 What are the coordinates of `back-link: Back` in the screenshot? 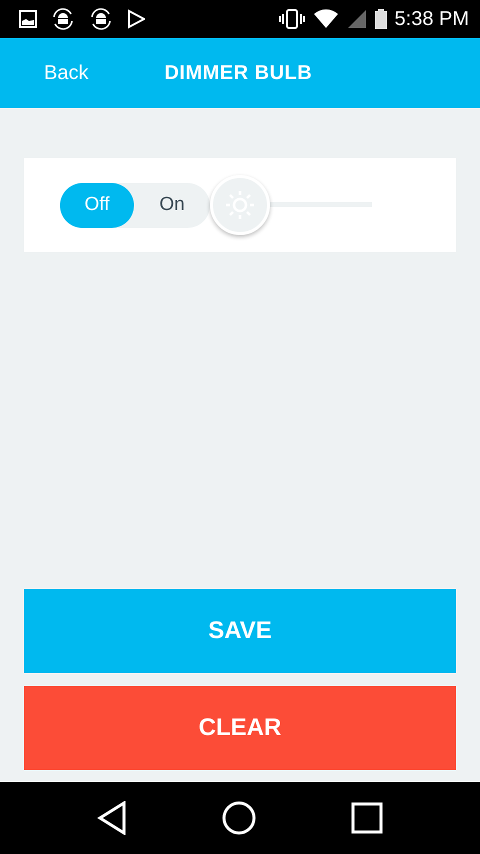 It's located at (66, 73).